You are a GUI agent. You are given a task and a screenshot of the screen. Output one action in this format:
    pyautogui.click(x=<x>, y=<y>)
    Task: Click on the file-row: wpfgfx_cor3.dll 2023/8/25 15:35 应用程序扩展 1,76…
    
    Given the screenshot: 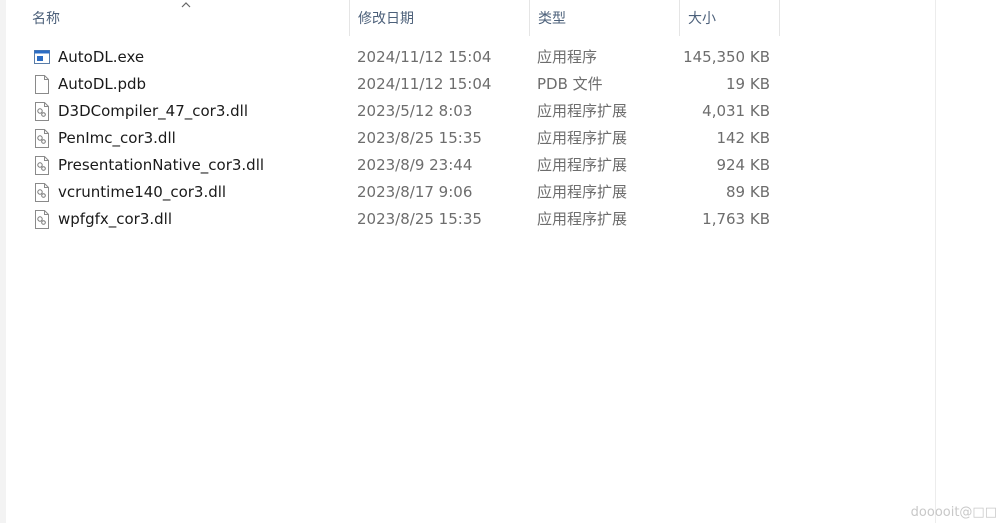 What is the action you would take?
    pyautogui.click(x=467, y=219)
    